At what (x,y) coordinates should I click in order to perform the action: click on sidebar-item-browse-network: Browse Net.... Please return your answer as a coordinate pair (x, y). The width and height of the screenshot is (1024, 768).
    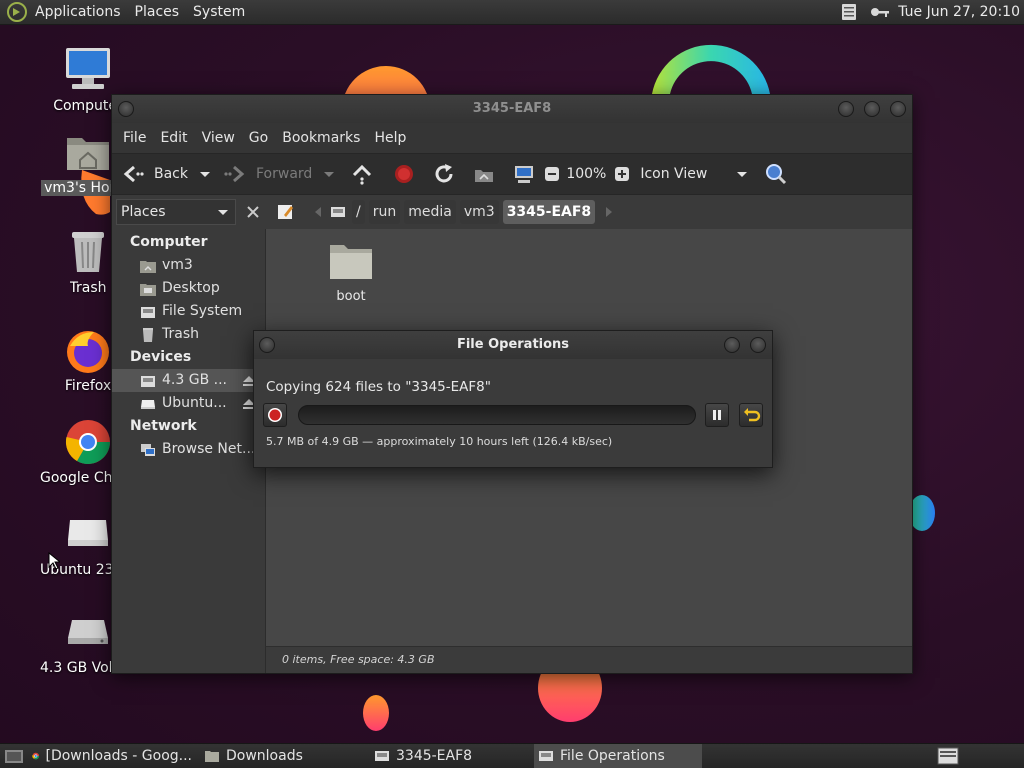
    Looking at the image, I should click on (188, 449).